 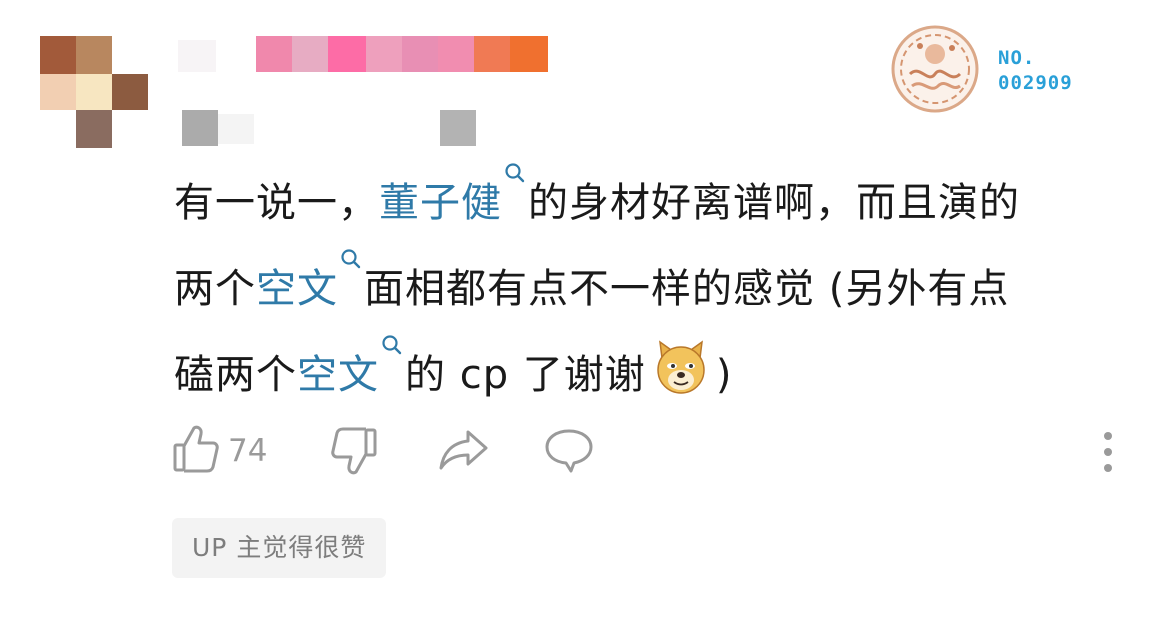 I want to click on fan-number-value: 002909, so click(x=1035, y=83).